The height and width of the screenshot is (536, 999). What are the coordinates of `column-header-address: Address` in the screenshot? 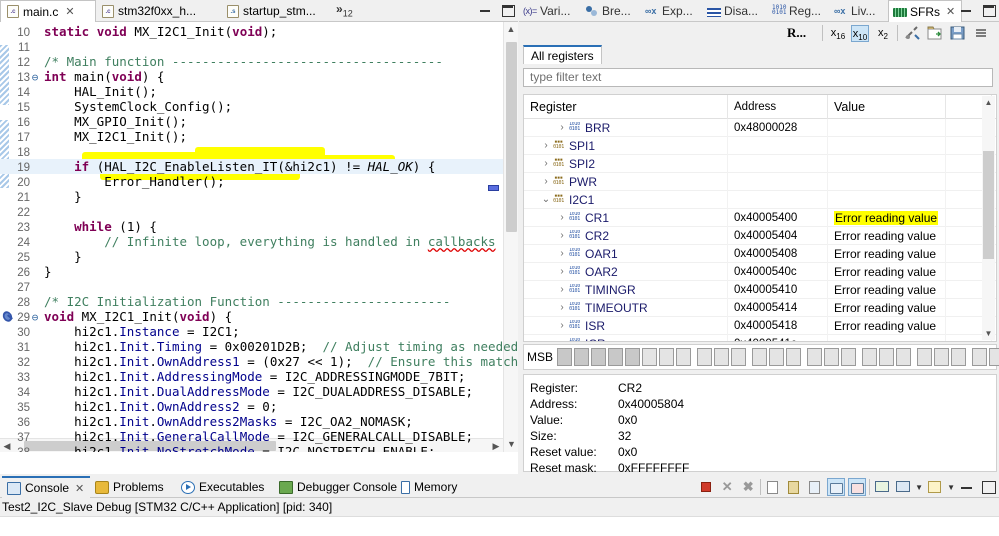 It's located at (778, 107).